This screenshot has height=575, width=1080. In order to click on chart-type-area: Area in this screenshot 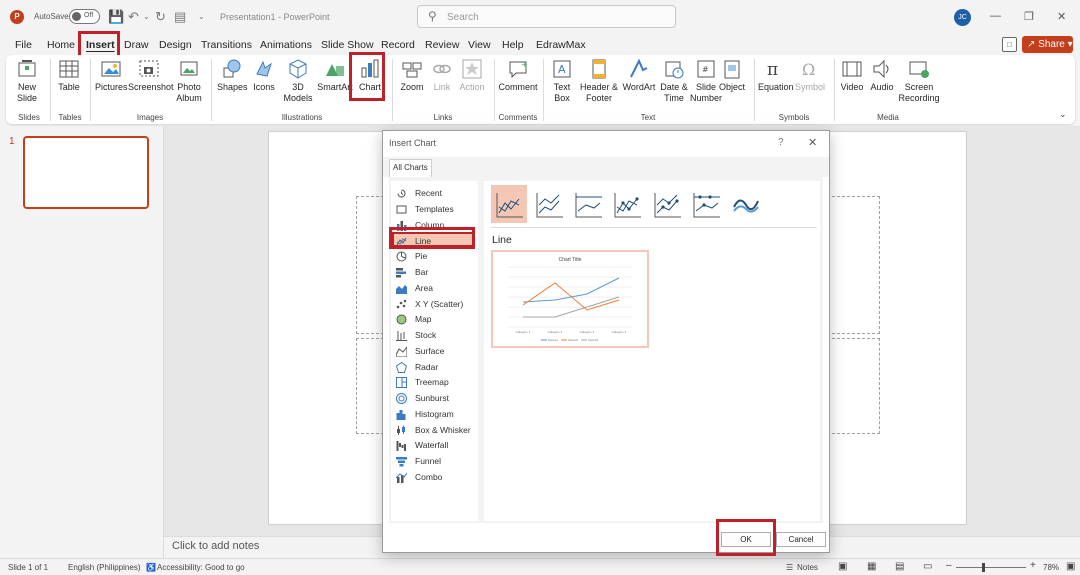, I will do `click(434, 288)`.